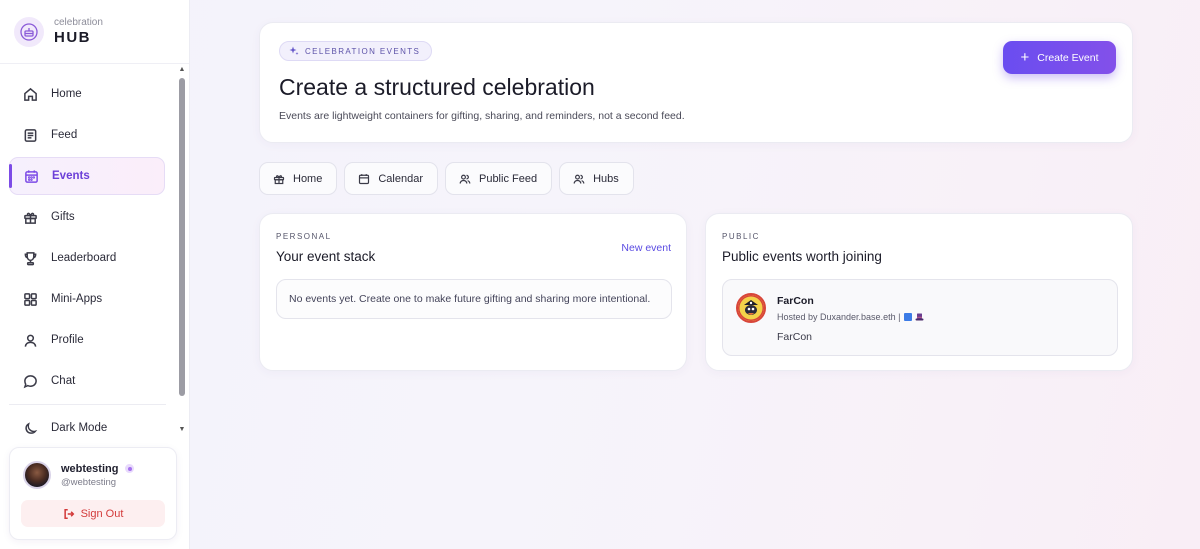  I want to click on brand: celebration HUB, so click(94, 32).